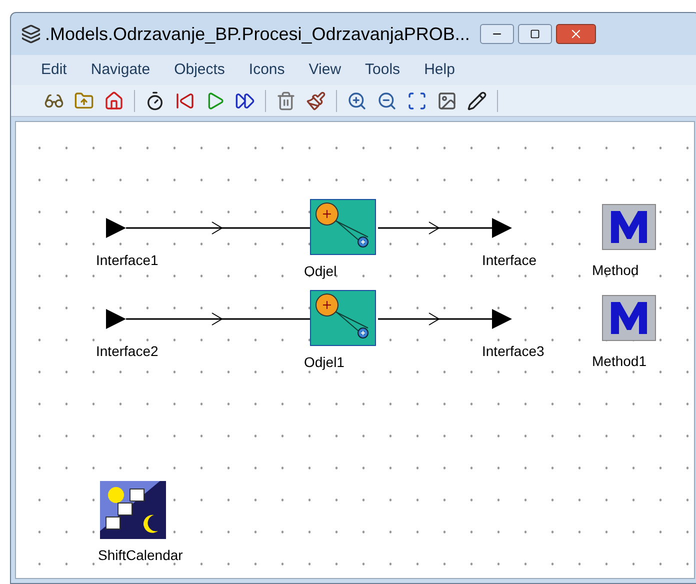 This screenshot has height=584, width=696. Describe the element at coordinates (513, 351) in the screenshot. I see `node-label: Interface3` at that location.